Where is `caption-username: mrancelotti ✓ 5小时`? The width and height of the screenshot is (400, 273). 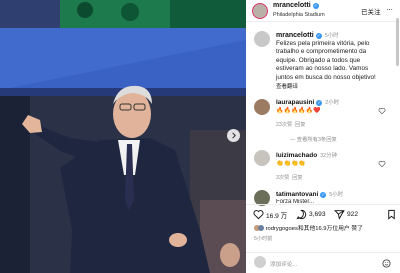 caption-username: mrancelotti ✓ 5小时 is located at coordinates (307, 35).